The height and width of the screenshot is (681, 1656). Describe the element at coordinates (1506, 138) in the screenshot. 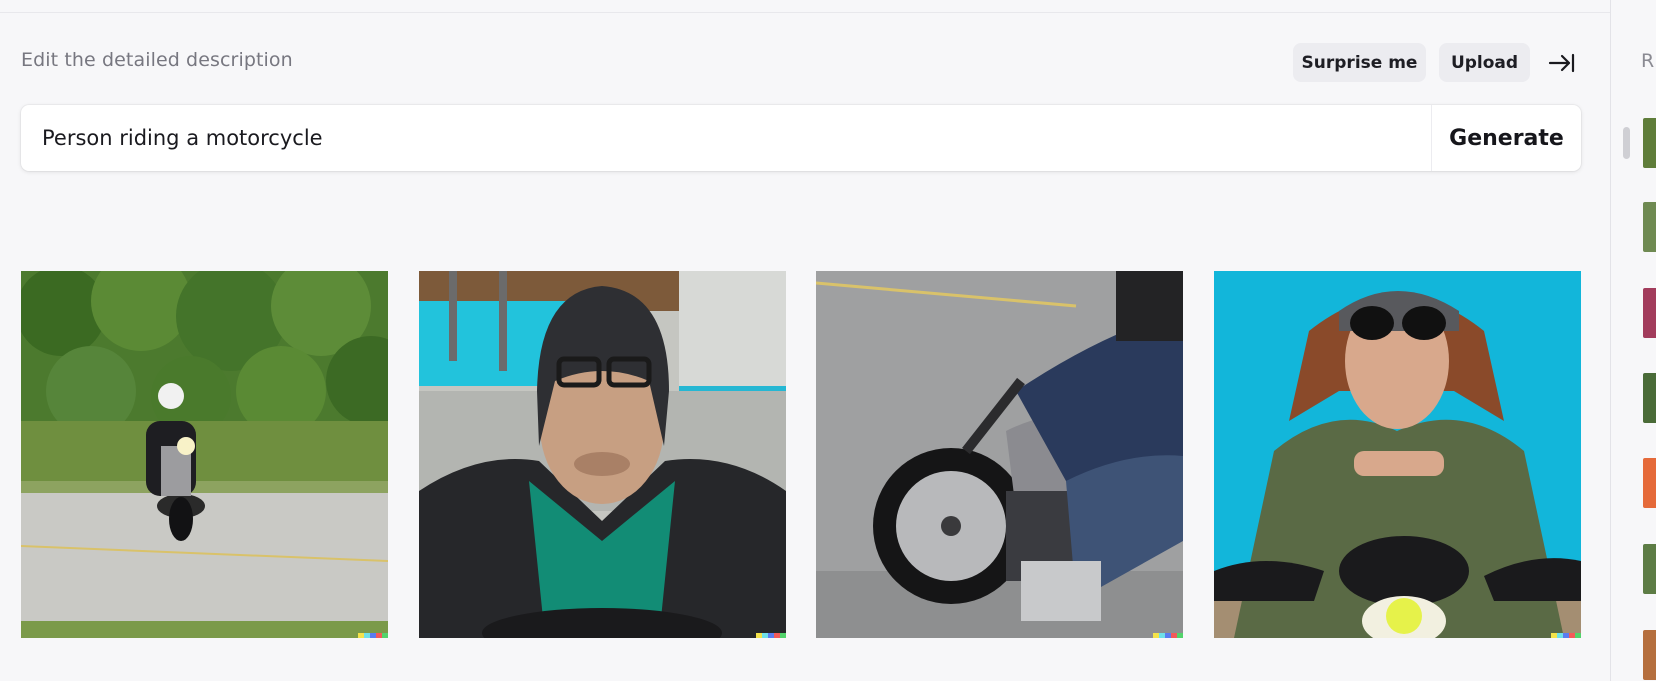

I see `generate-button: Generate` at that location.